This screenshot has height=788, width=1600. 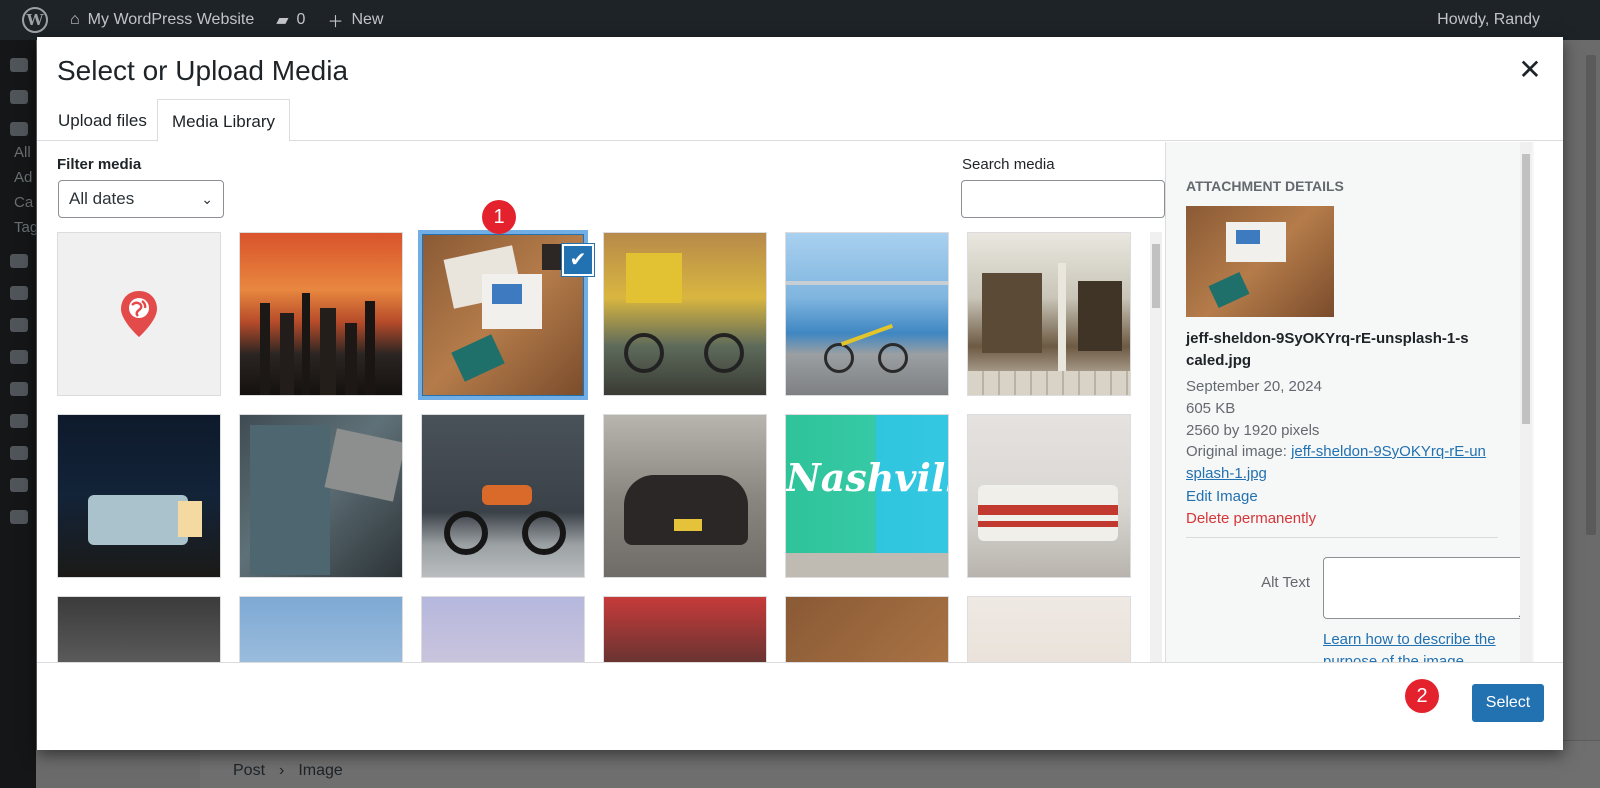 What do you see at coordinates (1285, 582) in the screenshot?
I see `alt-text-label: Alt Text` at bounding box center [1285, 582].